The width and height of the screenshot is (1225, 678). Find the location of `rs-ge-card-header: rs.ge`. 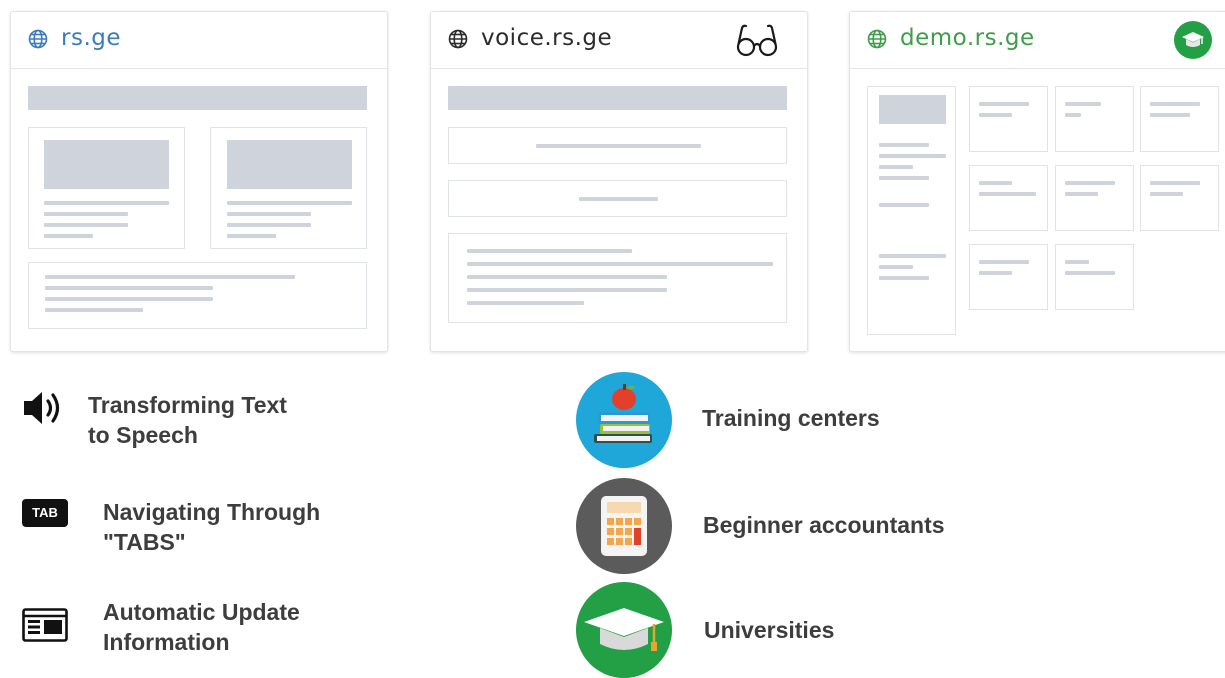

rs-ge-card-header: rs.ge is located at coordinates (199, 40).